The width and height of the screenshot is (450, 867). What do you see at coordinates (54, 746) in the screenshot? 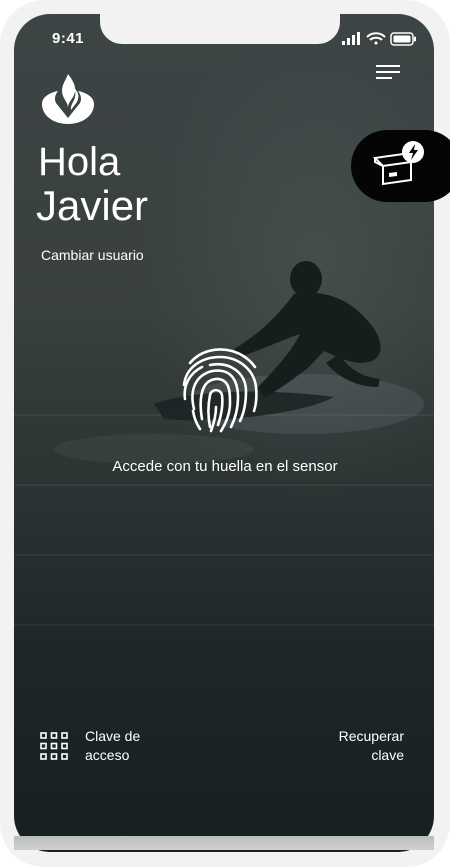
I see `keypad-grid-icon` at bounding box center [54, 746].